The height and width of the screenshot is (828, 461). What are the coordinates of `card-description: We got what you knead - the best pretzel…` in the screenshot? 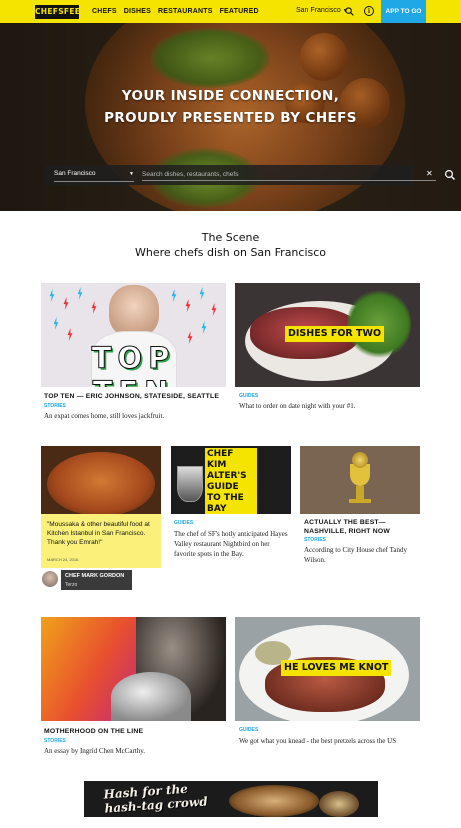 It's located at (318, 741).